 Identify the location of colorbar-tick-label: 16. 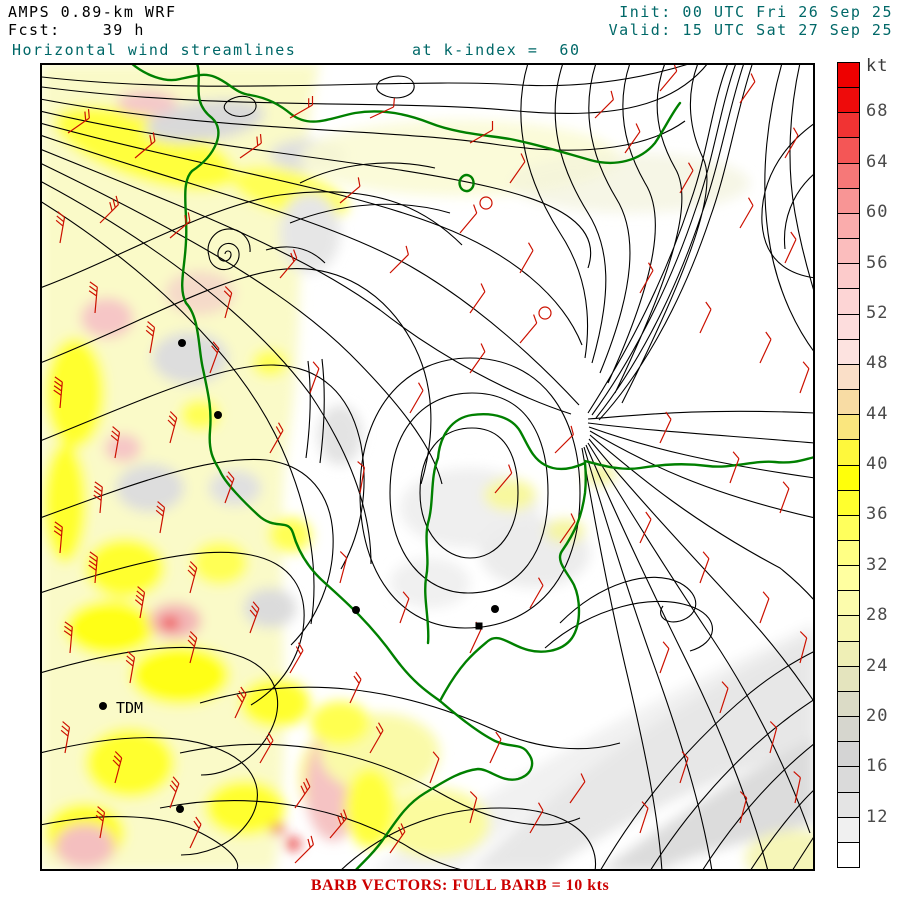
(877, 766).